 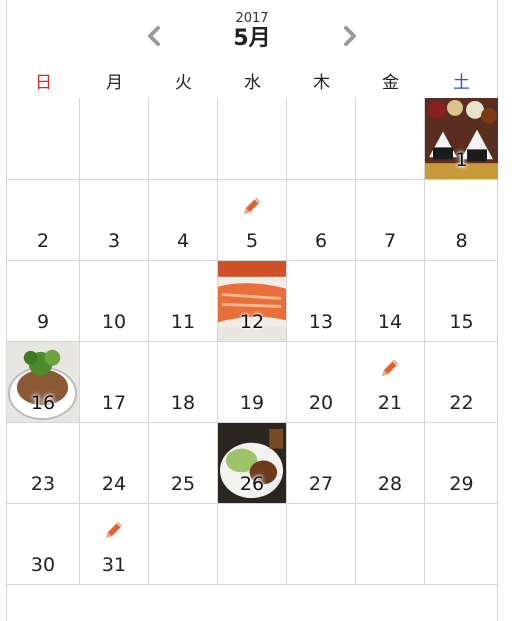 What do you see at coordinates (321, 301) in the screenshot?
I see `day-cell-13: 13` at bounding box center [321, 301].